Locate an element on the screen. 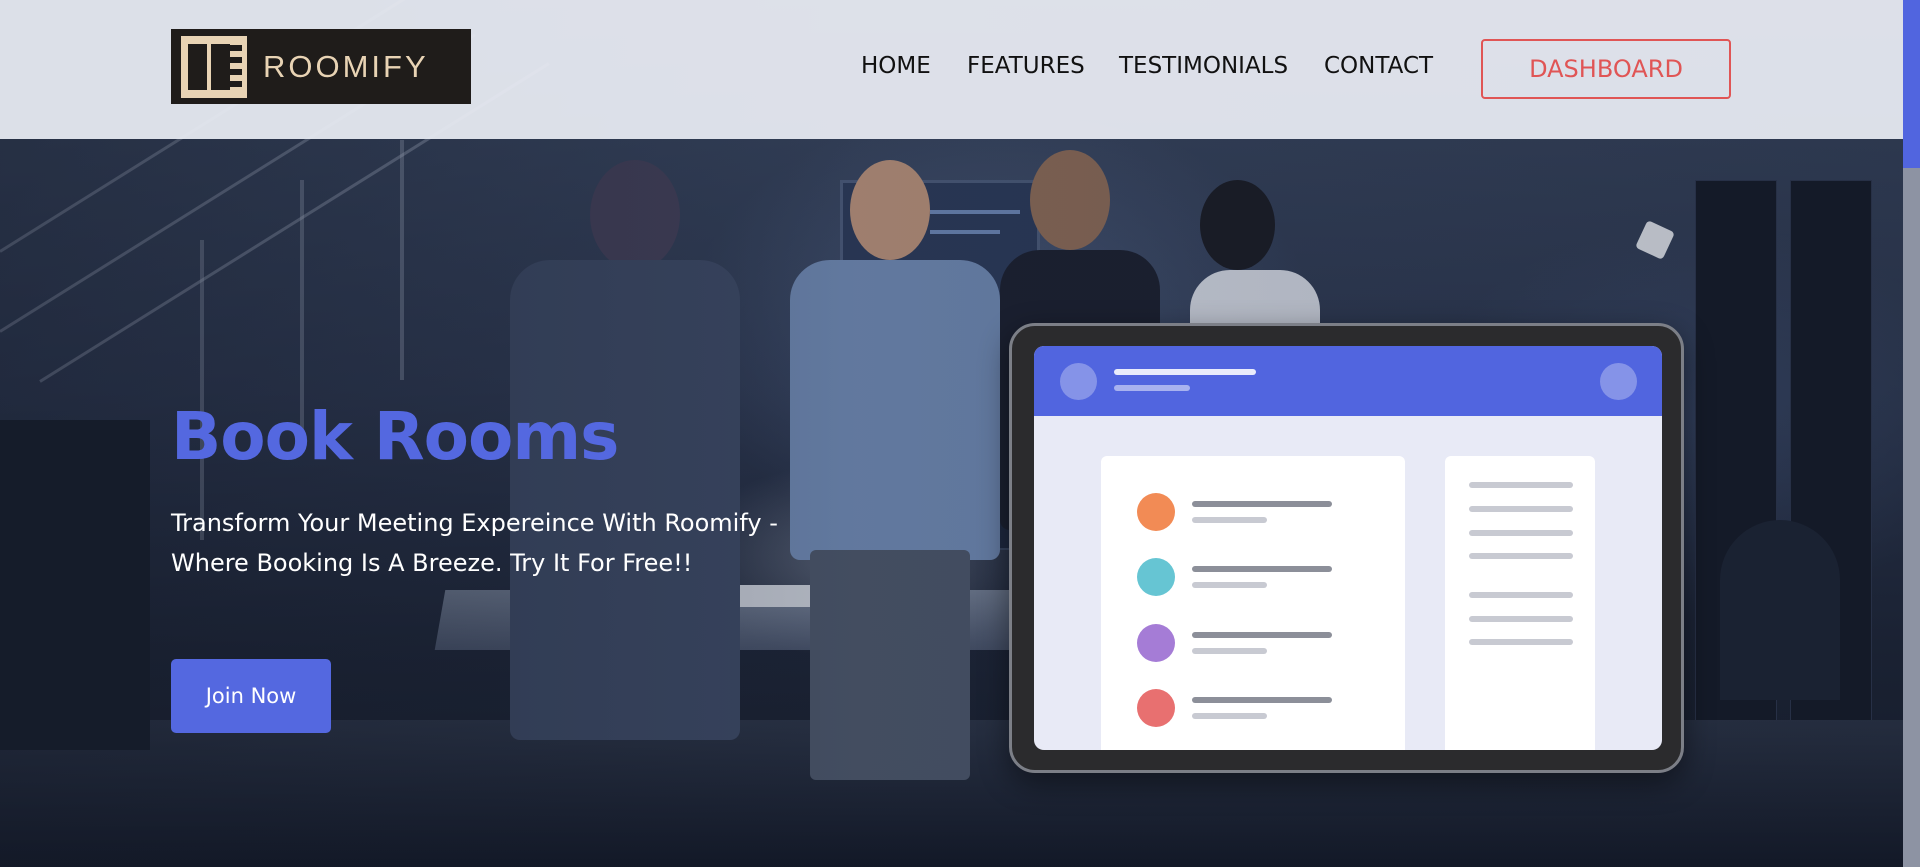 The height and width of the screenshot is (867, 1920). red-dot-icon is located at coordinates (1156, 708).